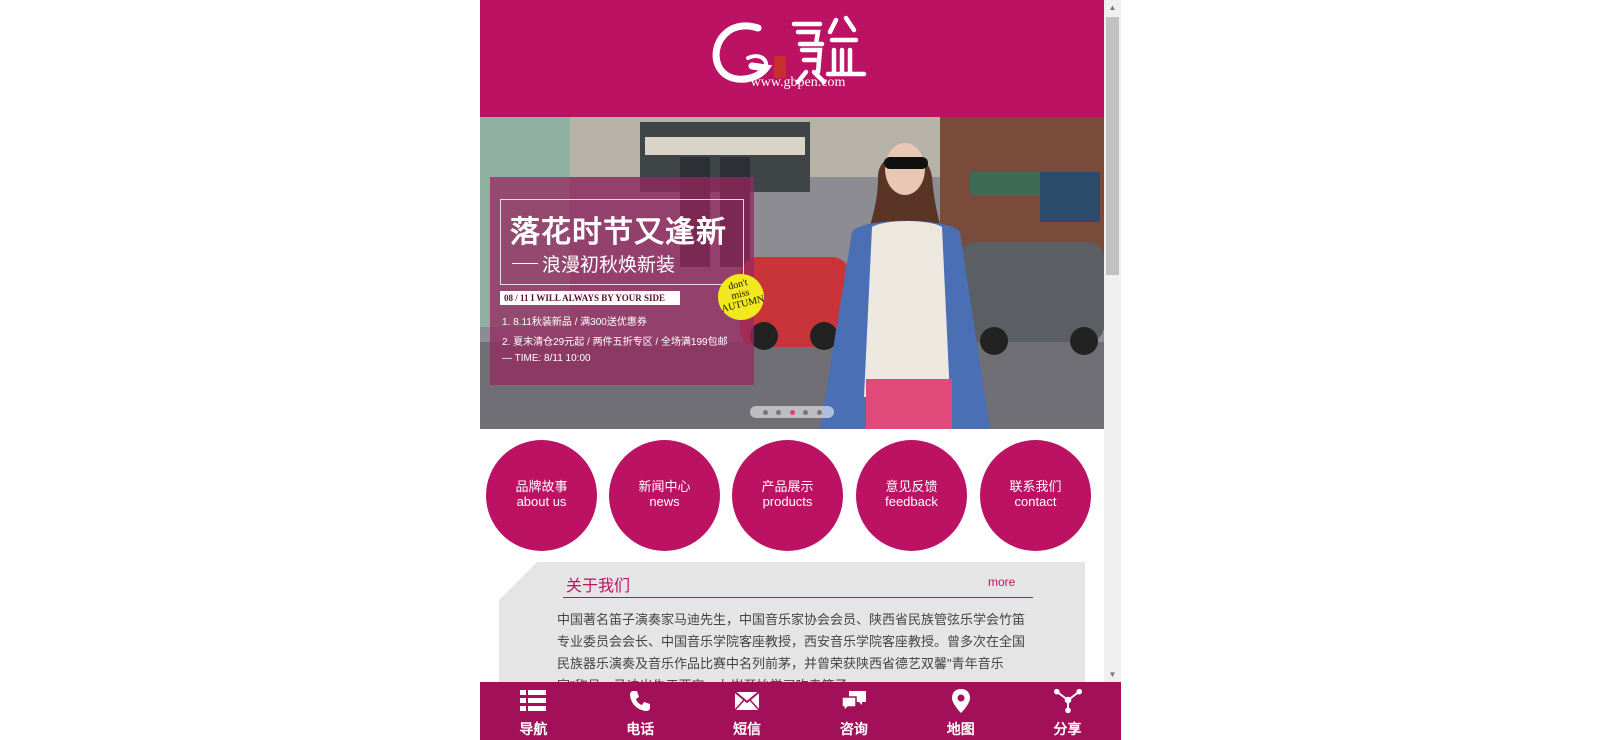  What do you see at coordinates (533, 701) in the screenshot?
I see `list-icon` at bounding box center [533, 701].